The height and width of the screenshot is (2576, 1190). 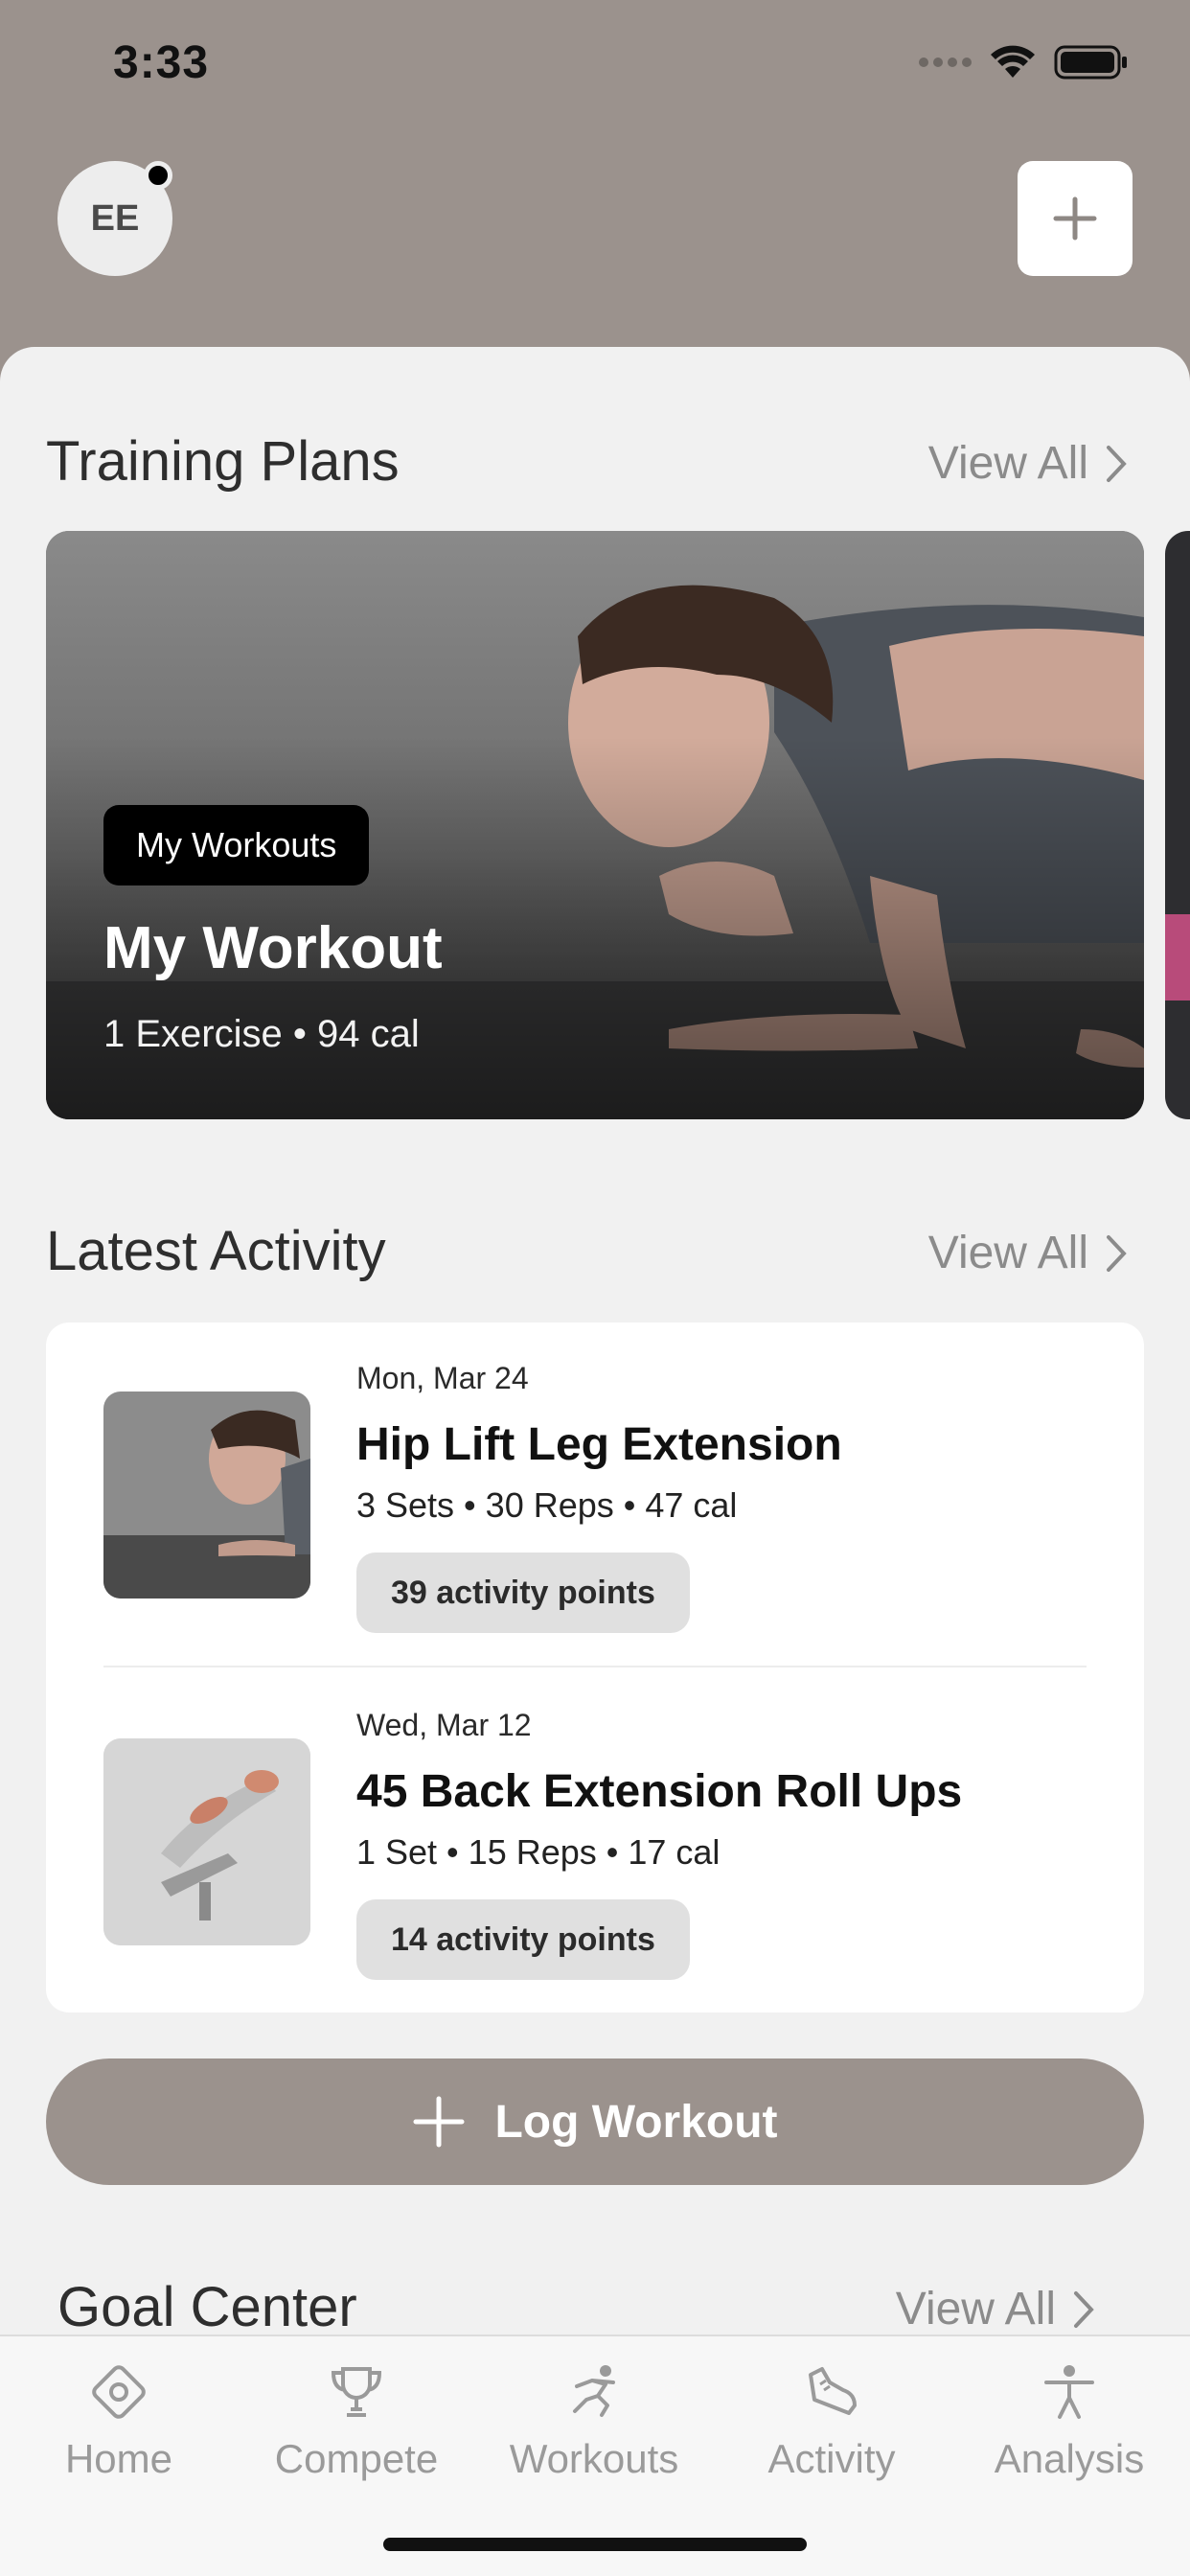 I want to click on plan-subtitle: 1 Exercise • 94 cal, so click(x=262, y=1034).